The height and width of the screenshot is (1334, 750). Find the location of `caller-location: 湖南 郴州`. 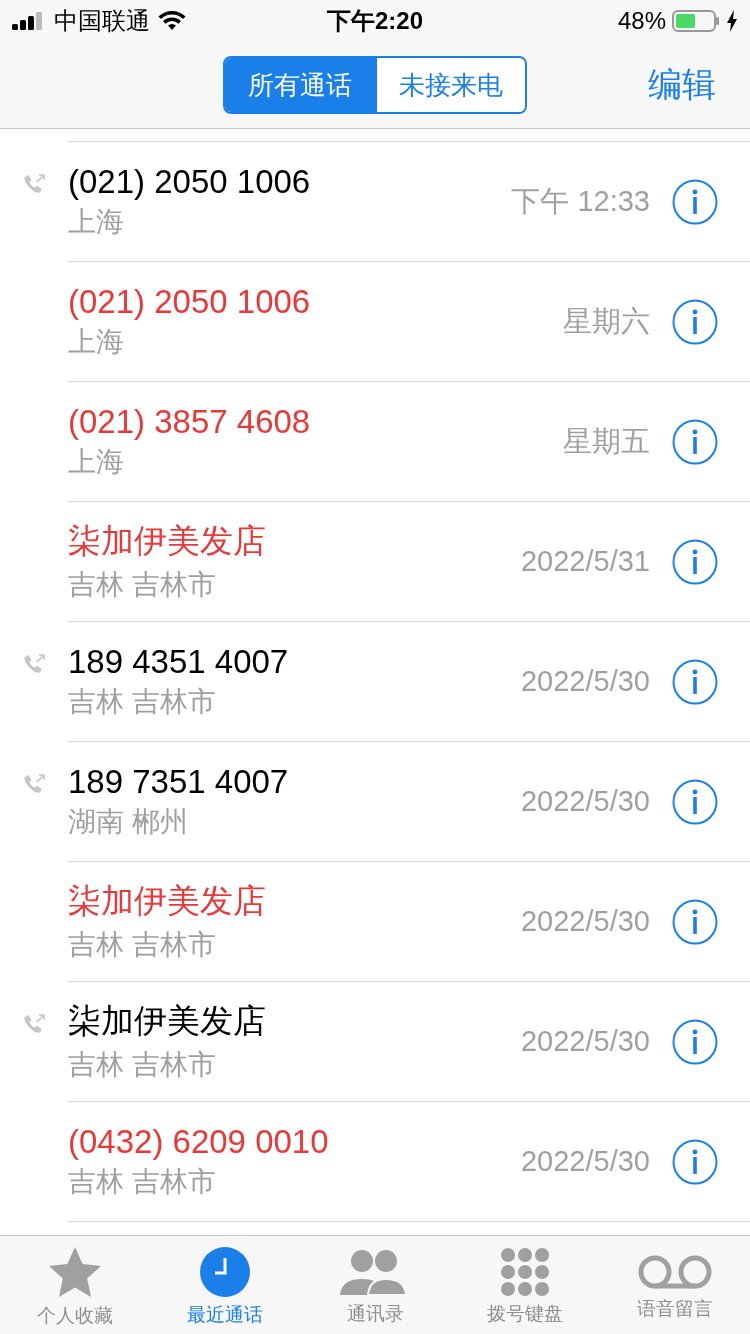

caller-location: 湖南 郴州 is located at coordinates (128, 821).